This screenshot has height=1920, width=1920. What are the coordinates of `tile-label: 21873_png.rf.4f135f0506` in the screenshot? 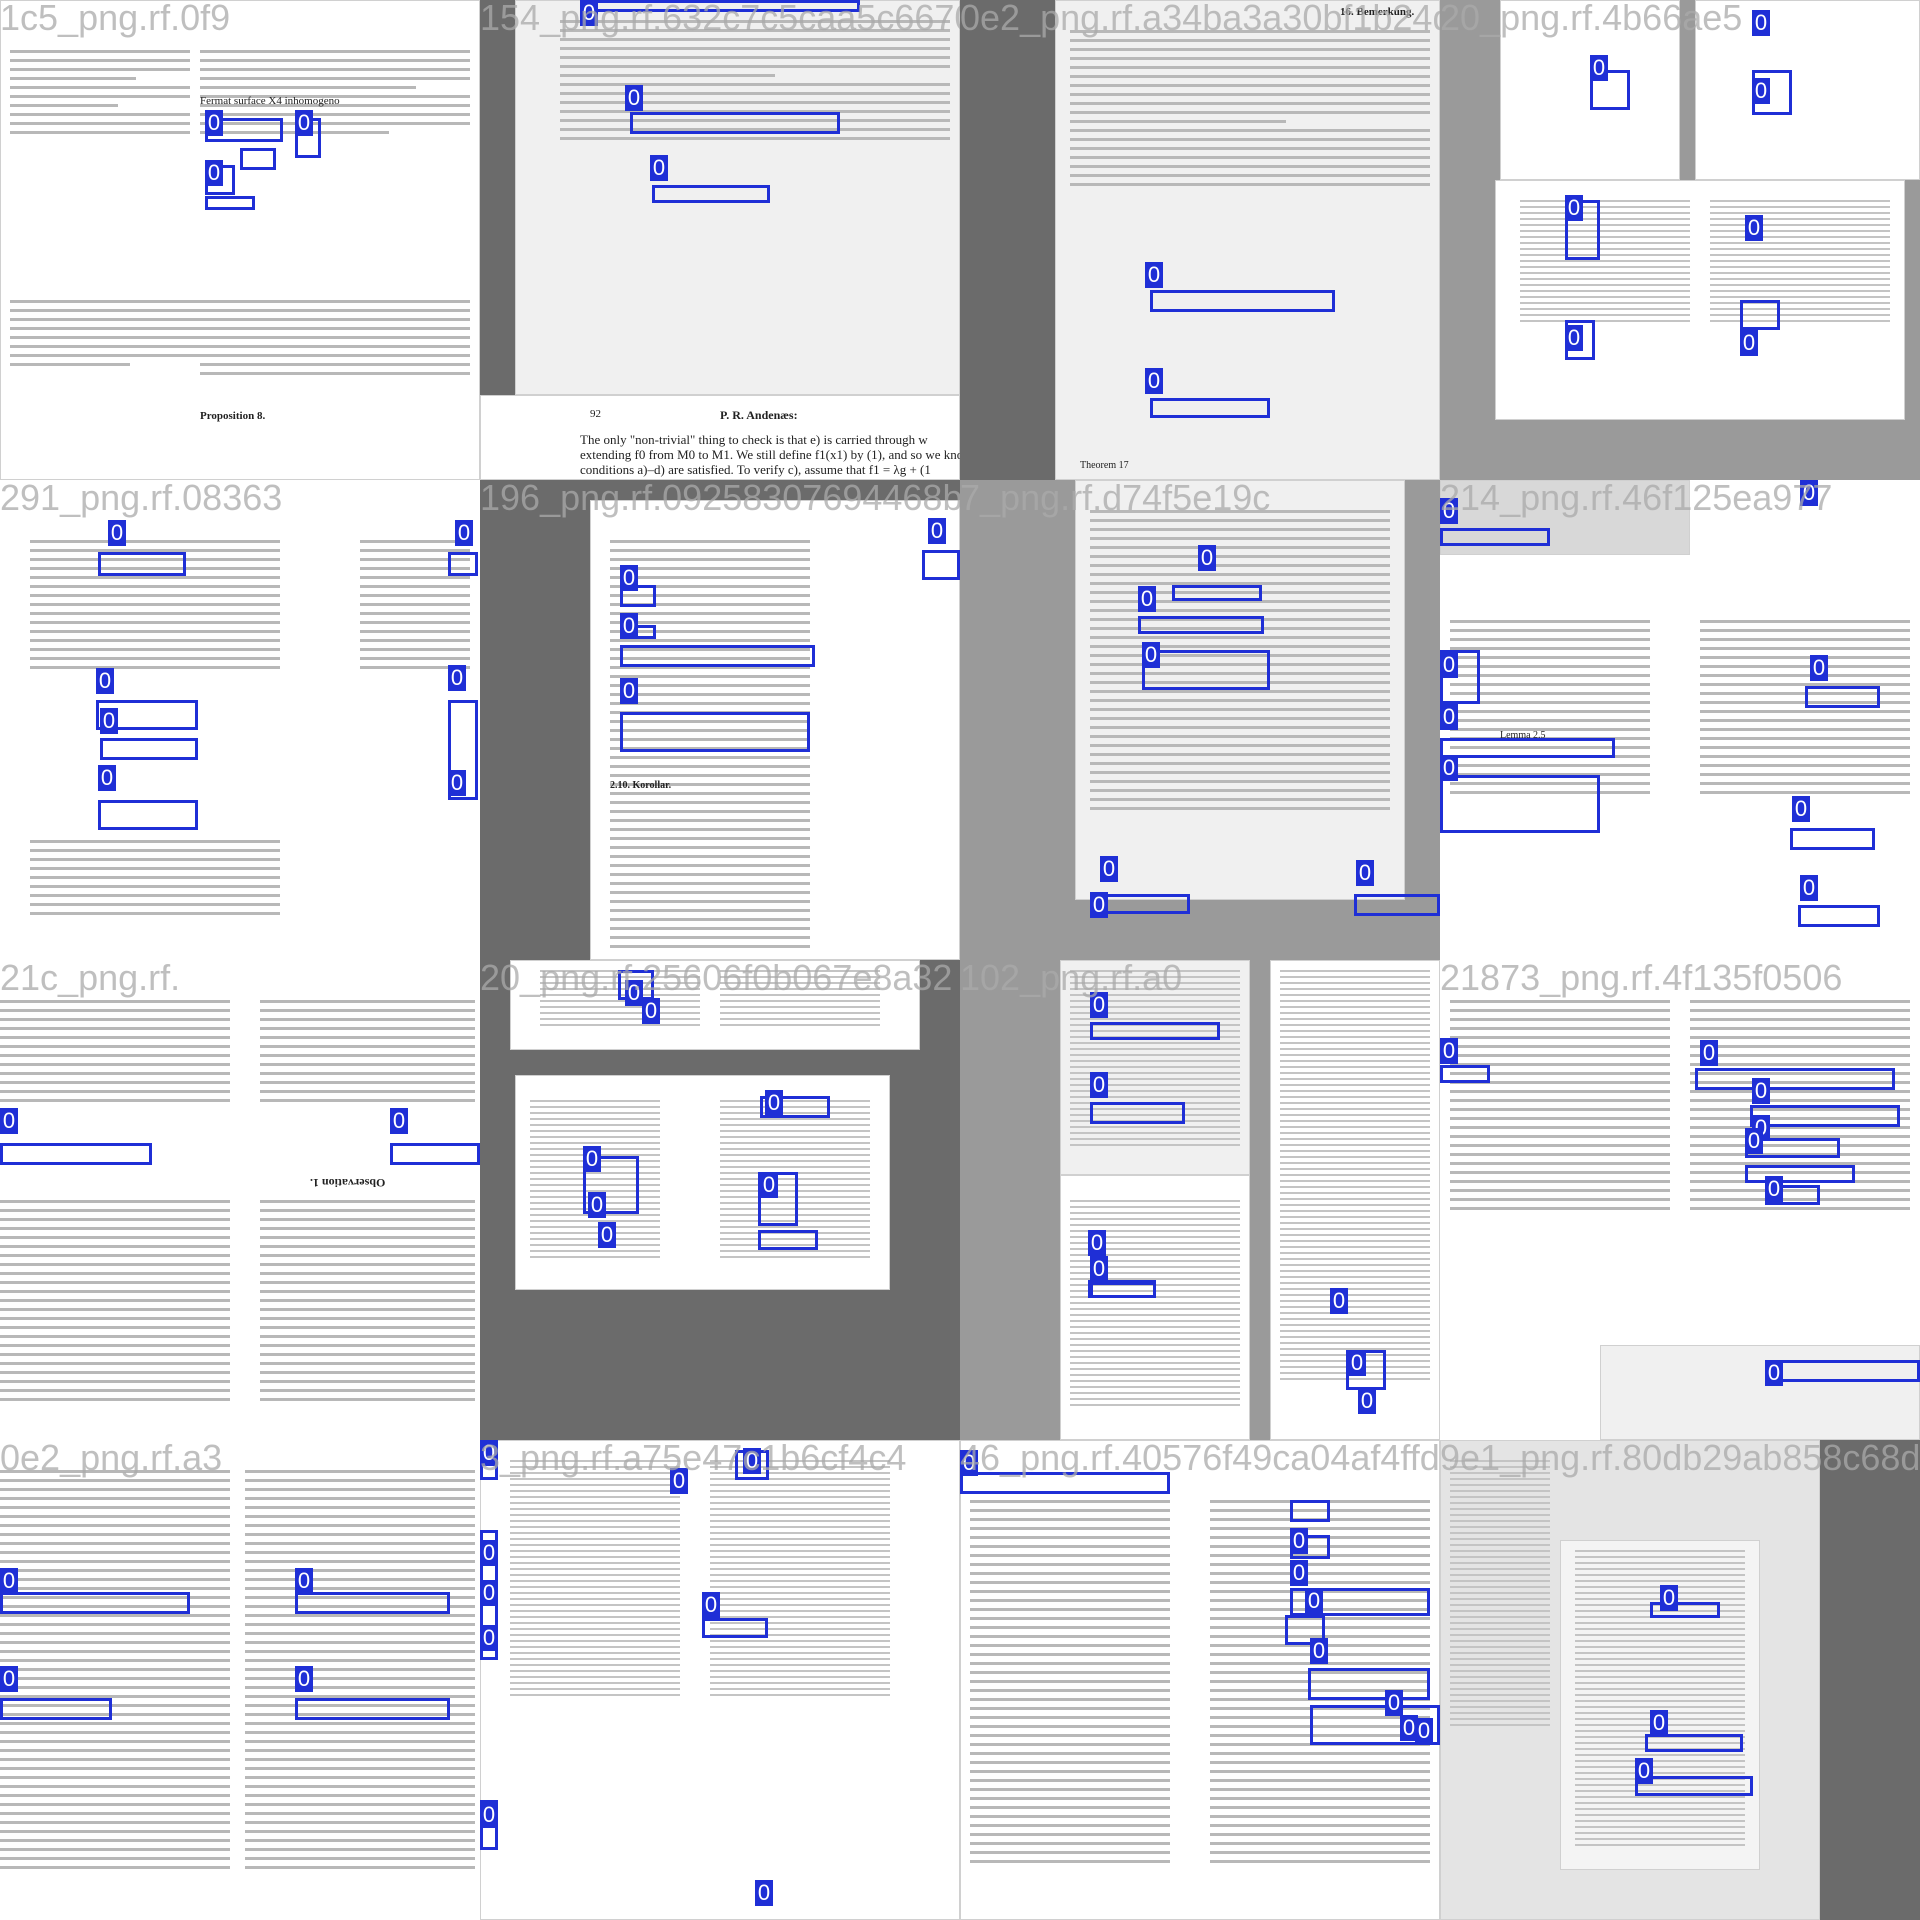 It's located at (1641, 979).